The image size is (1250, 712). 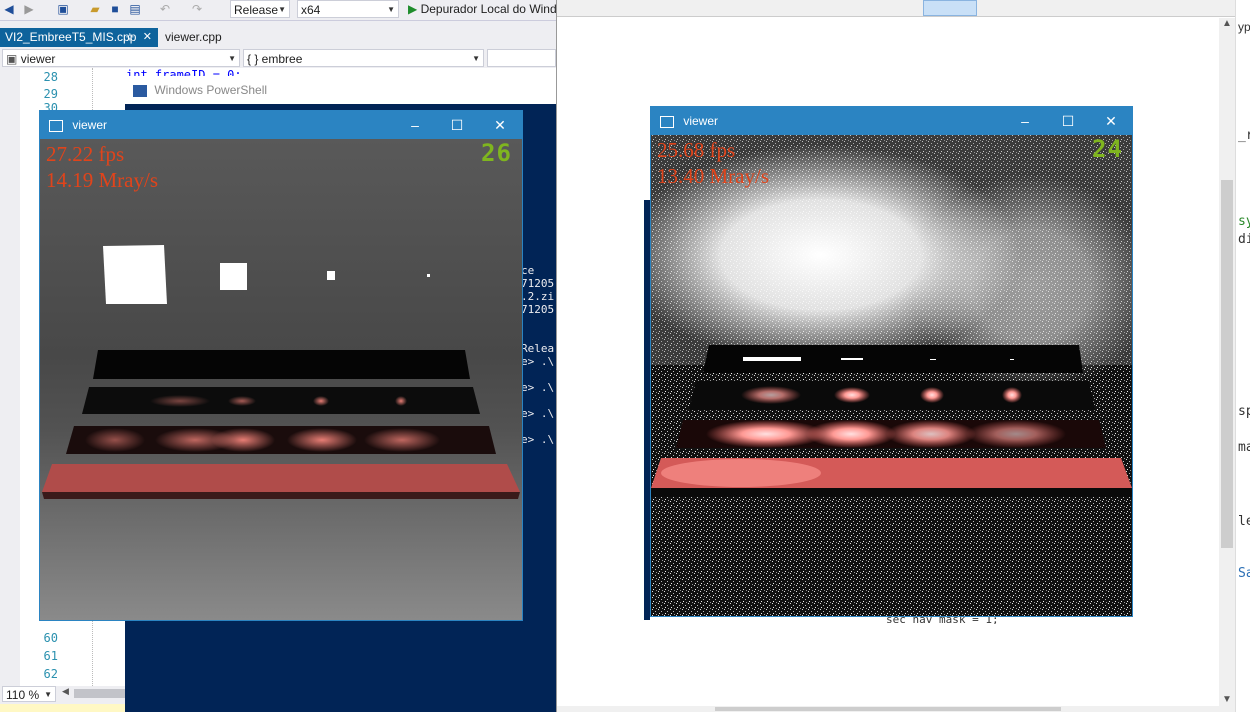 I want to click on fps-readout: 27.22 fps, so click(x=85, y=154).